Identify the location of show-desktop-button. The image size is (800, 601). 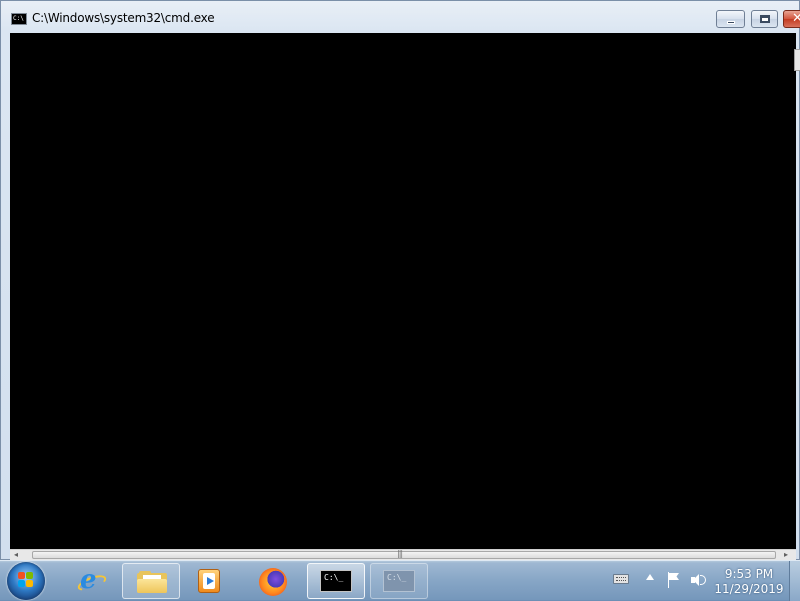
(794, 581).